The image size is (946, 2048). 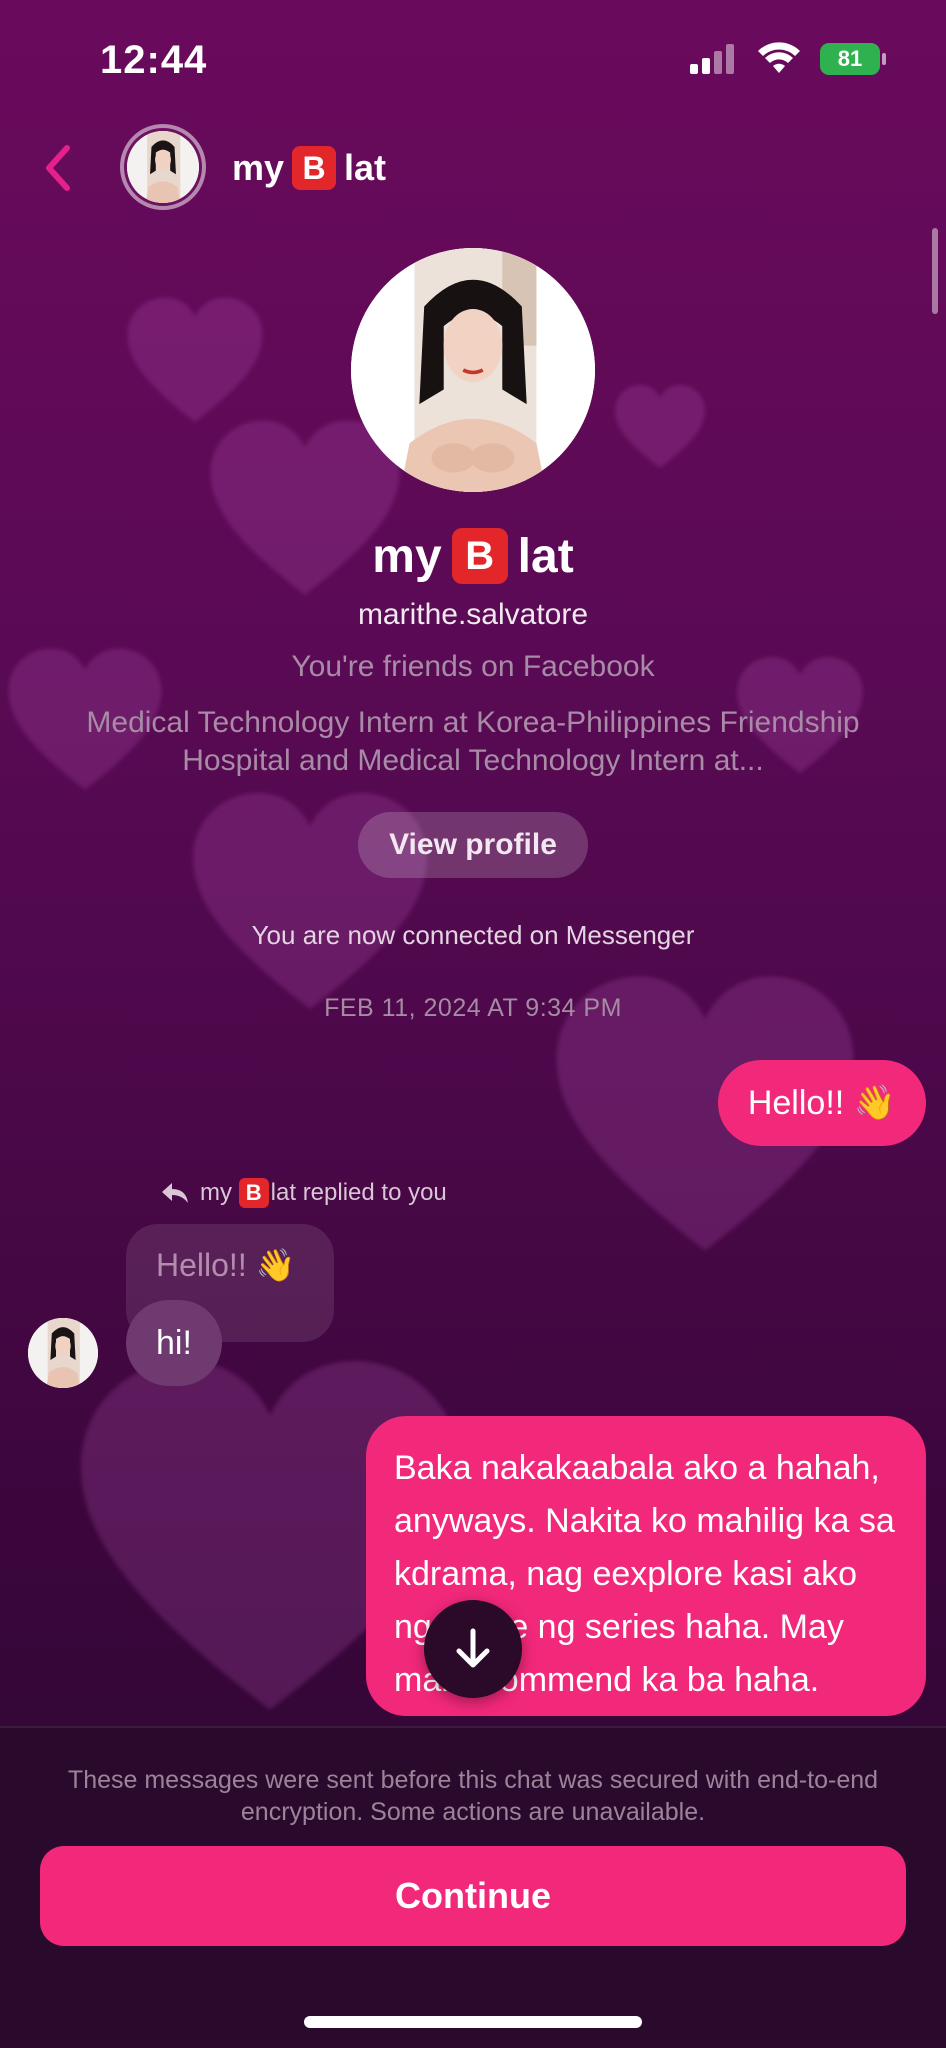 I want to click on header-contact-name: my B lat, so click(x=309, y=168).